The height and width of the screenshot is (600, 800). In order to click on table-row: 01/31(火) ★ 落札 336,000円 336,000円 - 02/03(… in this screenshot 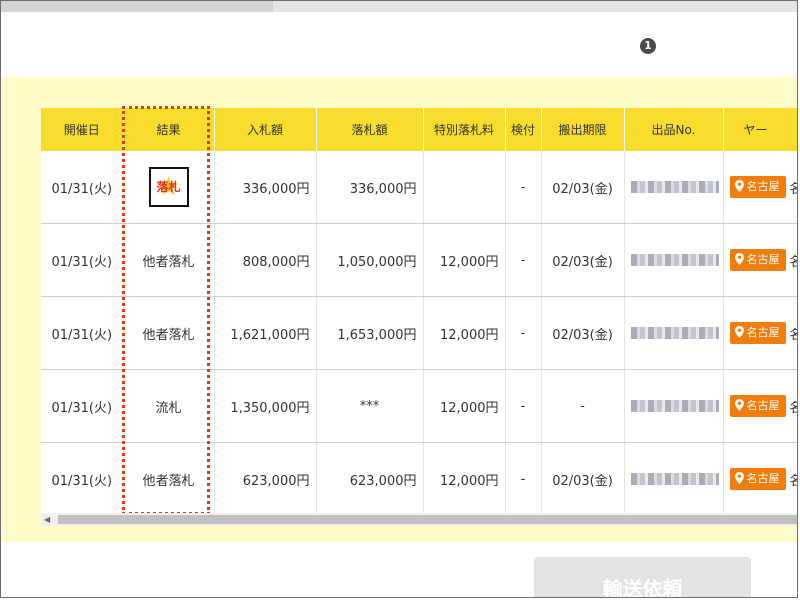, I will do `click(419, 187)`.